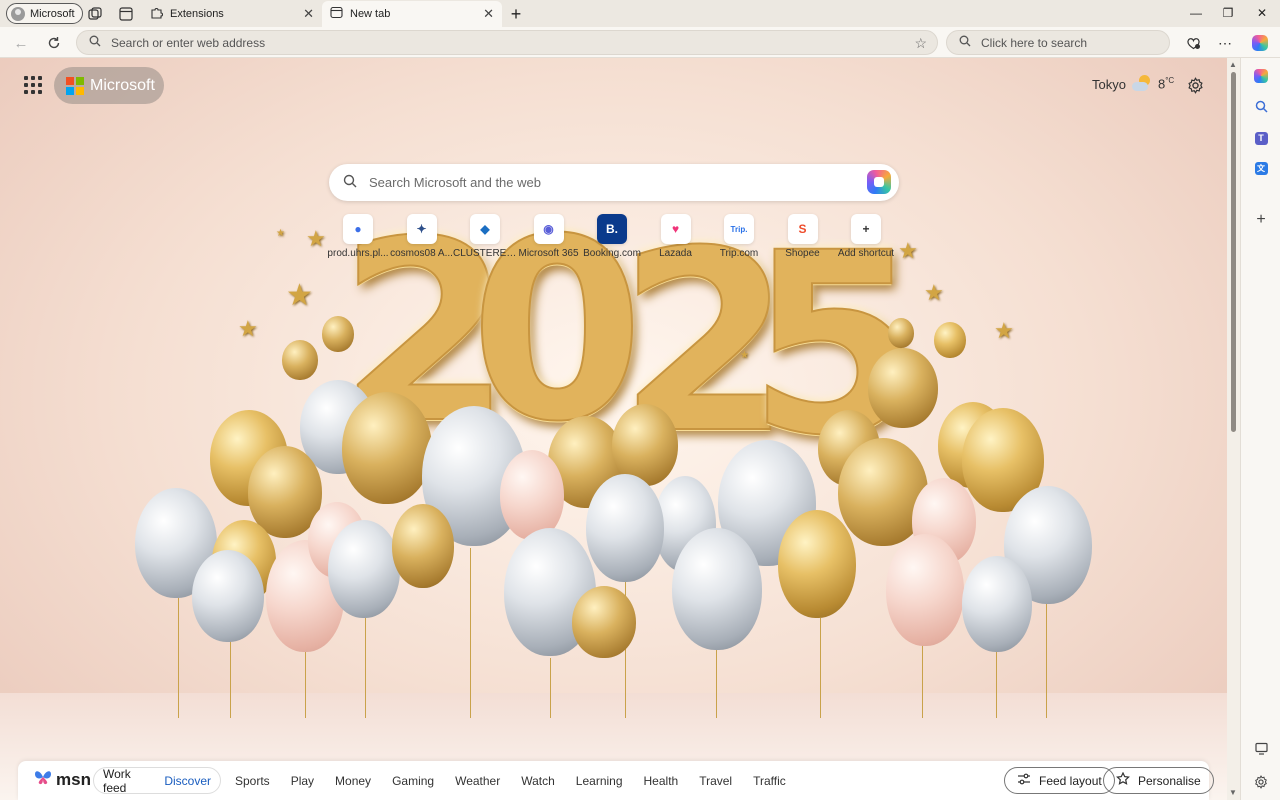 The image size is (1280, 800). What do you see at coordinates (1141, 84) in the screenshot?
I see `partly-cloudy-icon` at bounding box center [1141, 84].